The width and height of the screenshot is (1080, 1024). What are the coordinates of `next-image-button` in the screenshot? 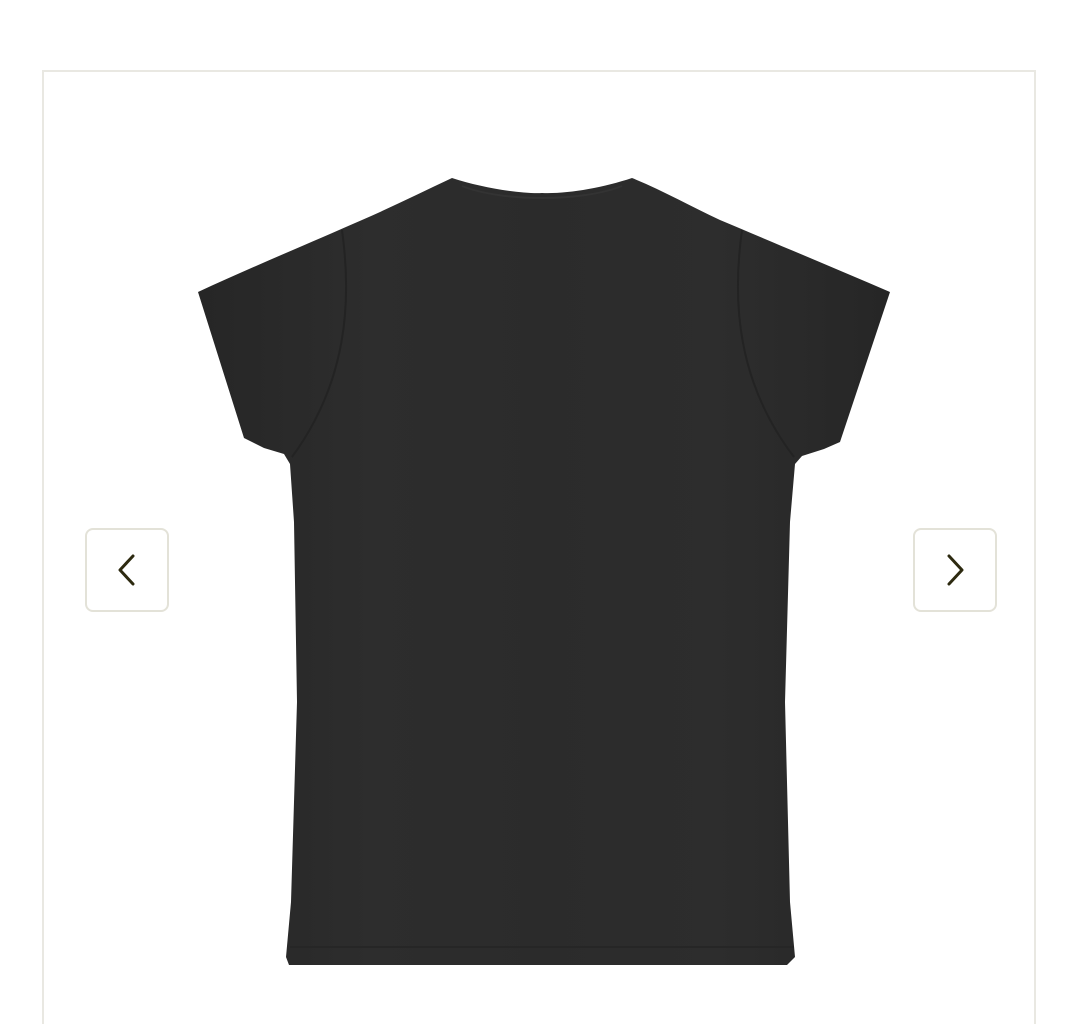 It's located at (955, 570).